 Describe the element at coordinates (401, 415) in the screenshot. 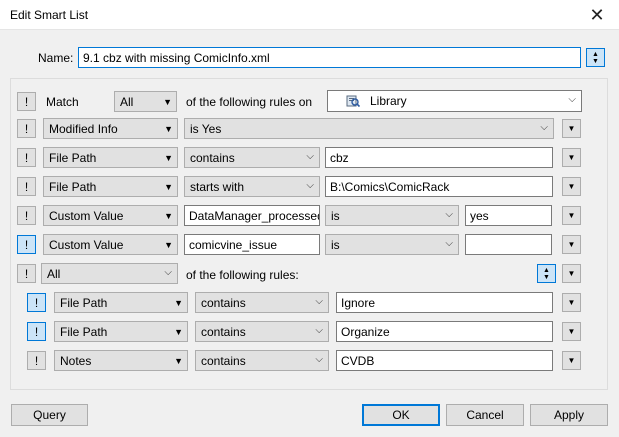

I see `ok-button: OK` at that location.